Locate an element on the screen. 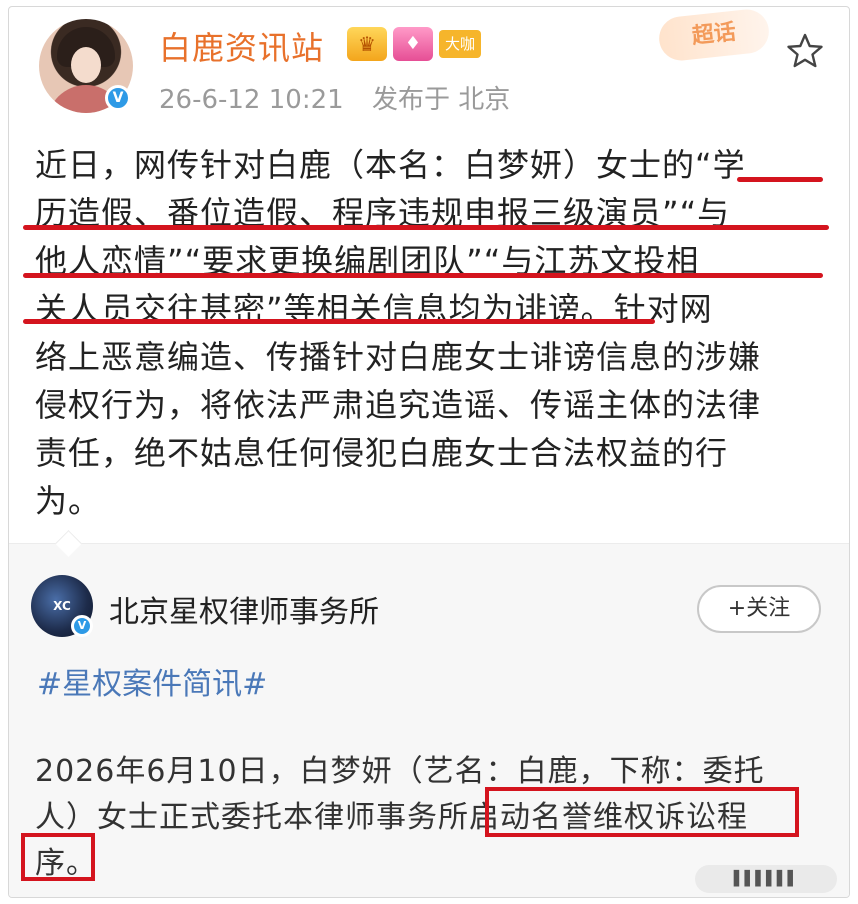  gem-badge-icon: ♦ is located at coordinates (413, 44).